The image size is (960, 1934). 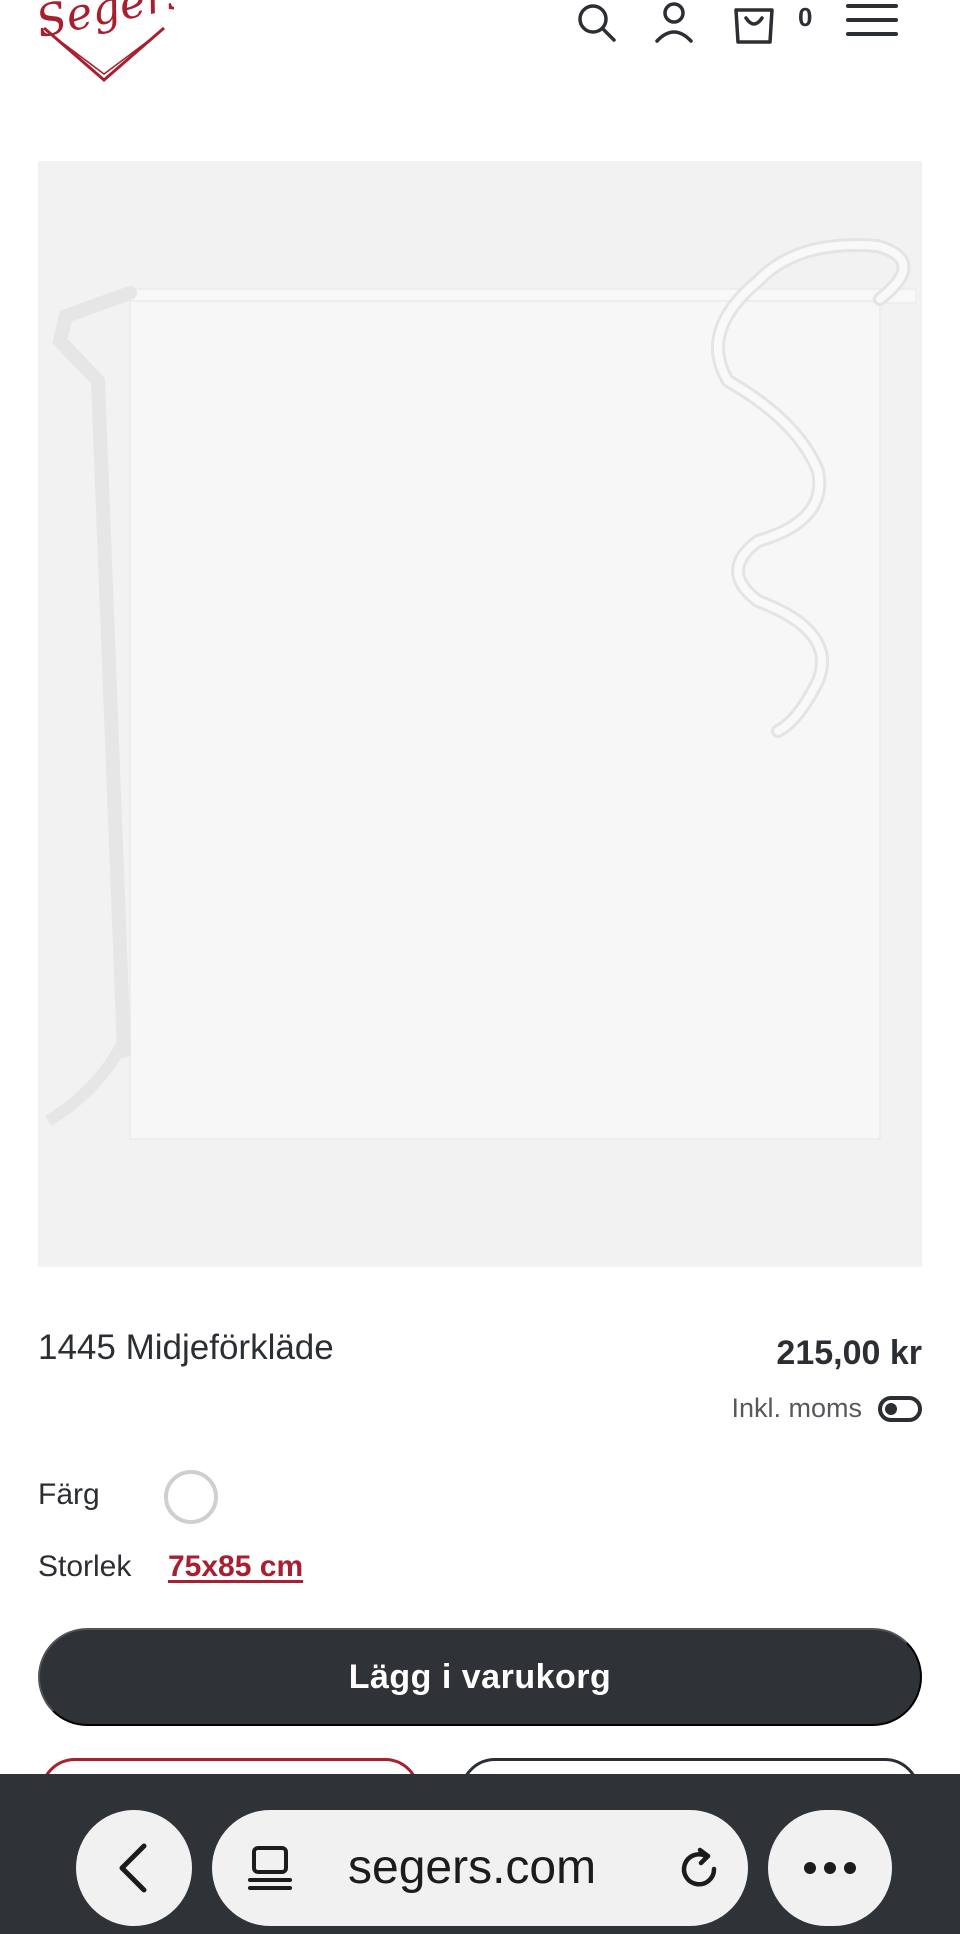 I want to click on browser-toolbar: segers.com, so click(x=480, y=1854).